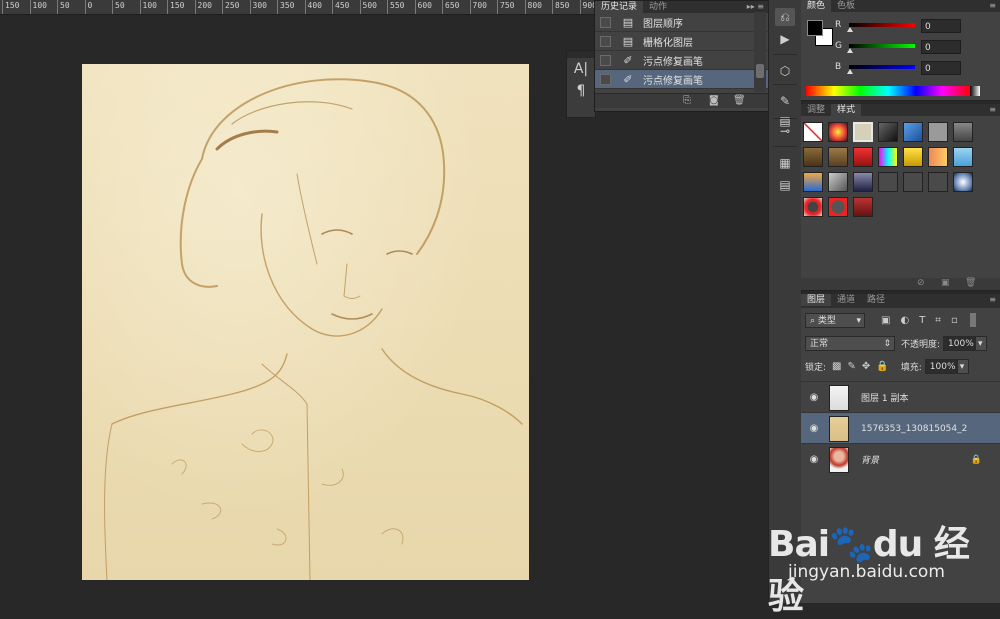 The image size is (1000, 619). I want to click on filter-toggle-switch, so click(972, 320).